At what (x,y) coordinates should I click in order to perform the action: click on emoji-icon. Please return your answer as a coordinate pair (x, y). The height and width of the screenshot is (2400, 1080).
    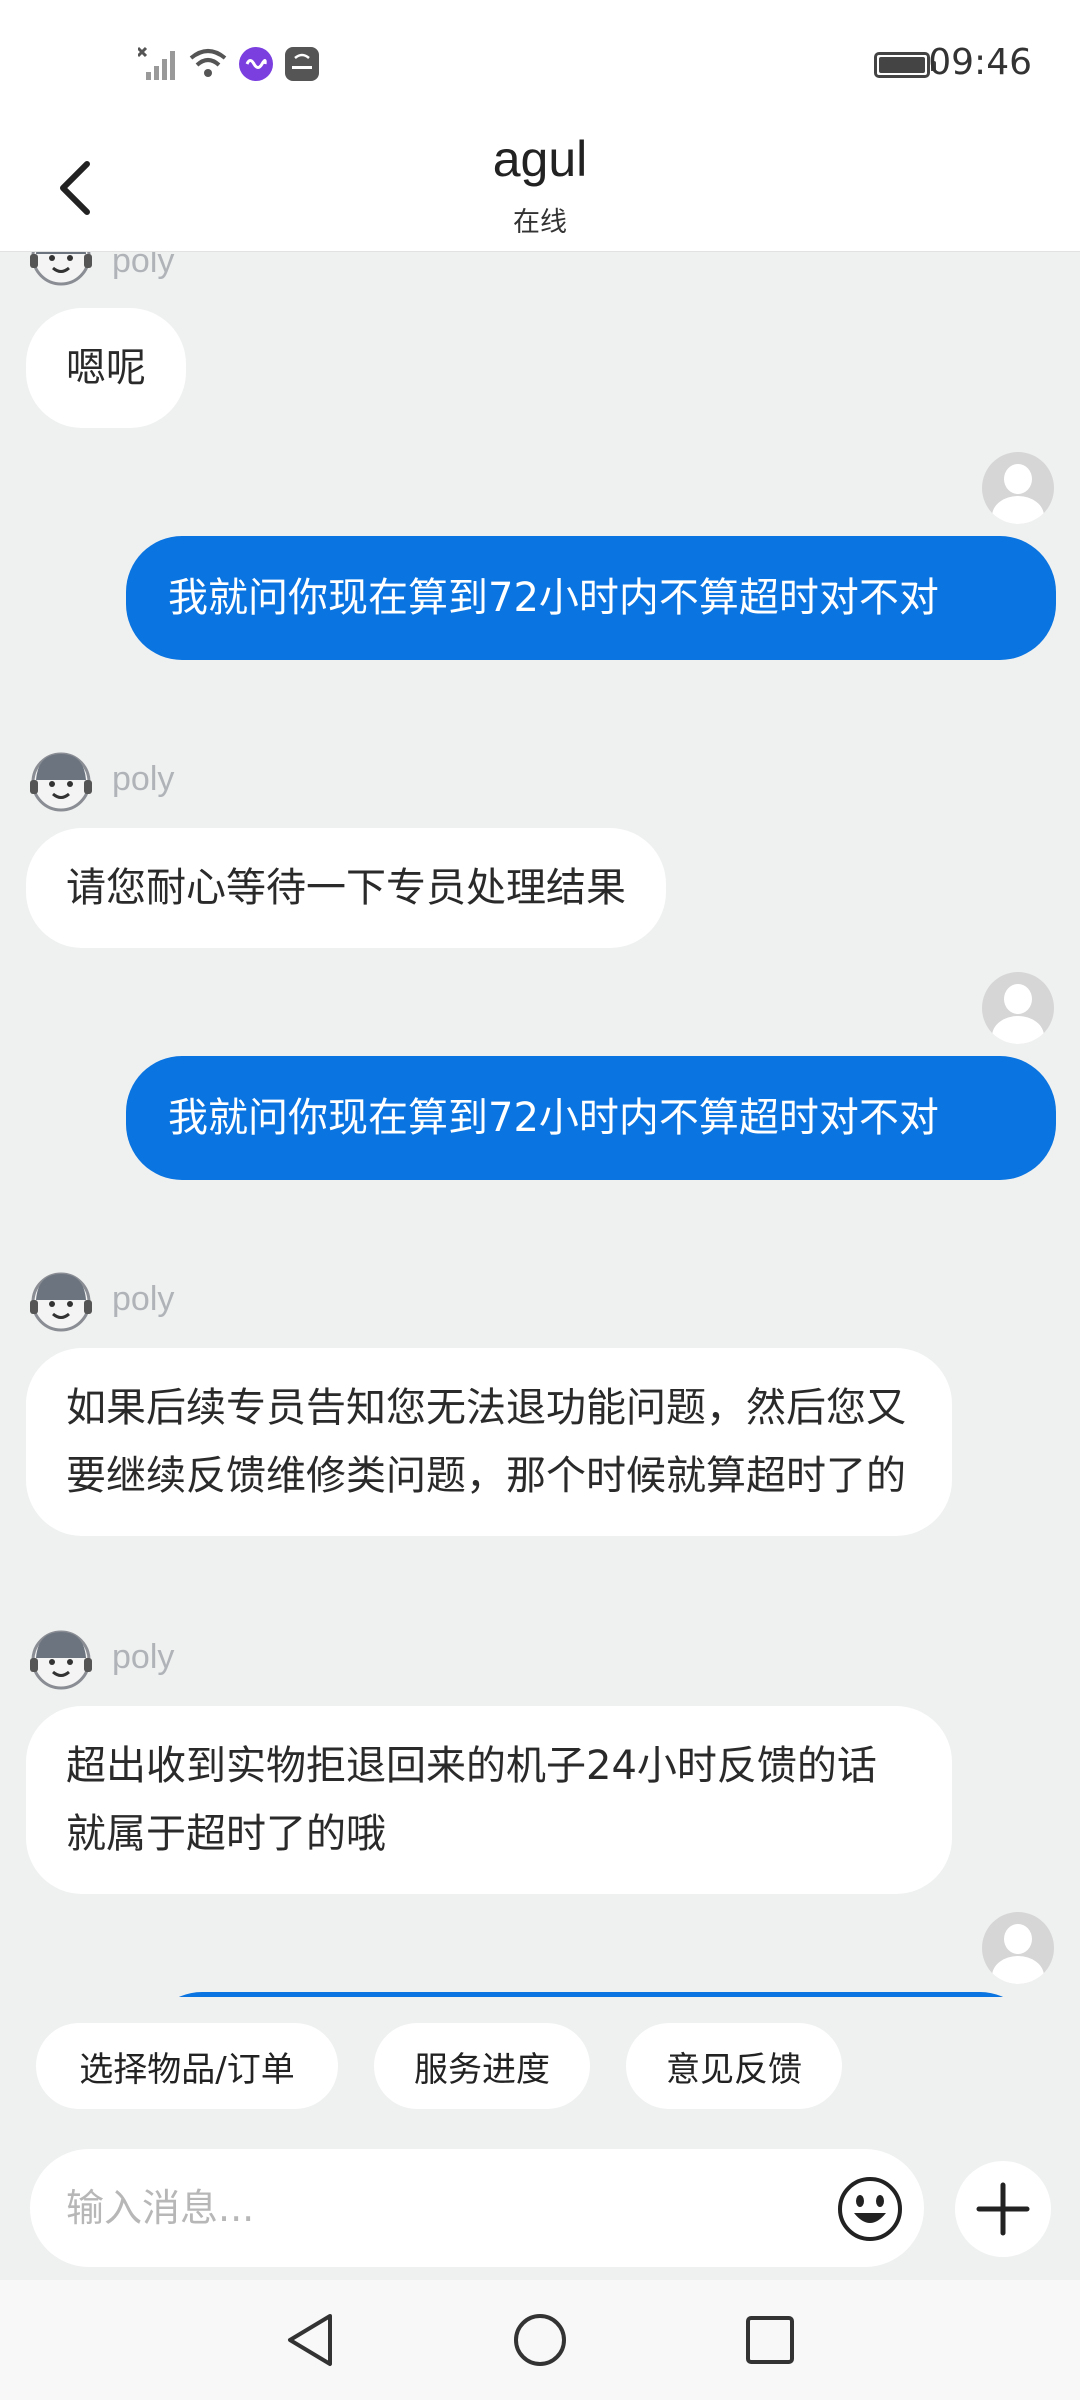
    Looking at the image, I should click on (870, 2209).